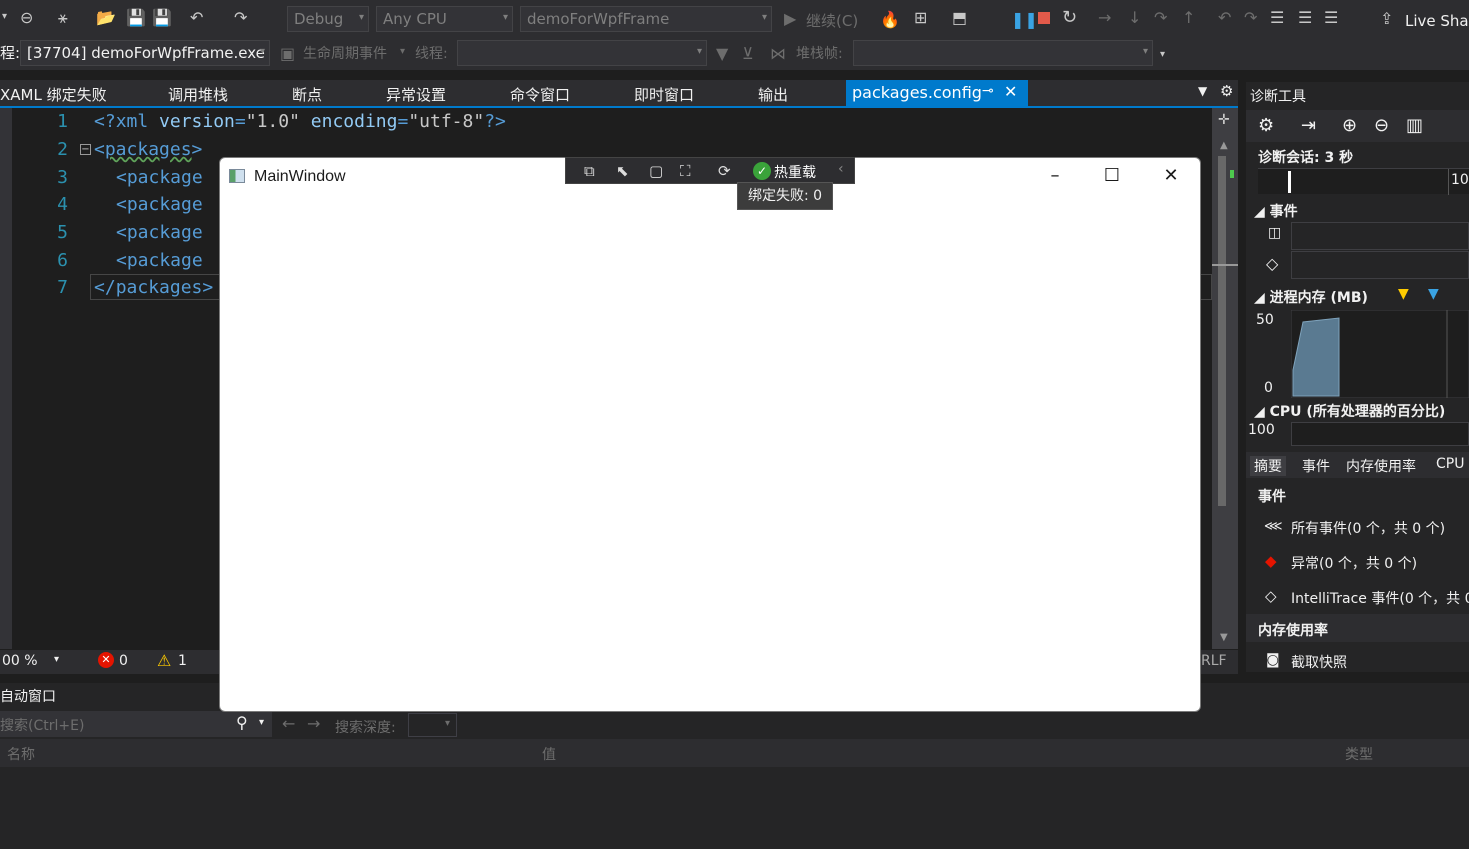 Image resolution: width=1469 pixels, height=849 pixels. Describe the element at coordinates (1349, 125) in the screenshot. I see `zoom-in-icon: ⊕` at that location.